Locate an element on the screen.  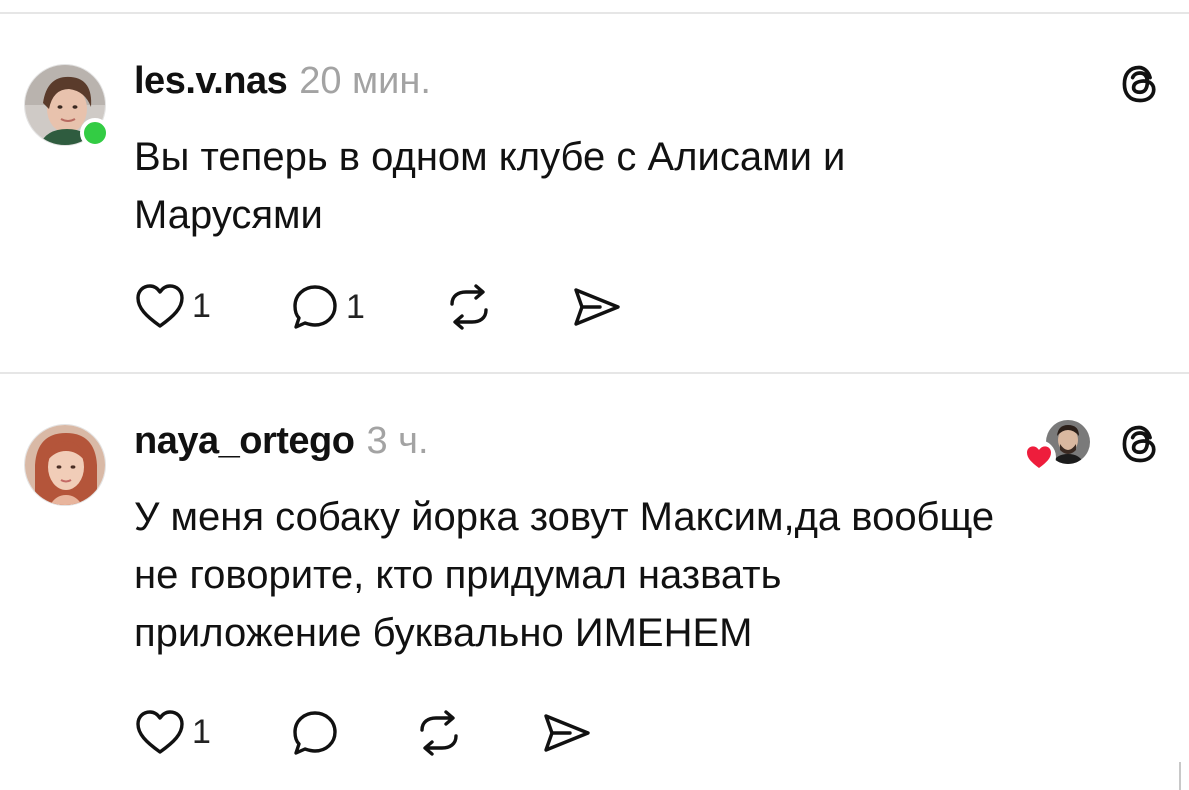
reply-button is located at coordinates (318, 733).